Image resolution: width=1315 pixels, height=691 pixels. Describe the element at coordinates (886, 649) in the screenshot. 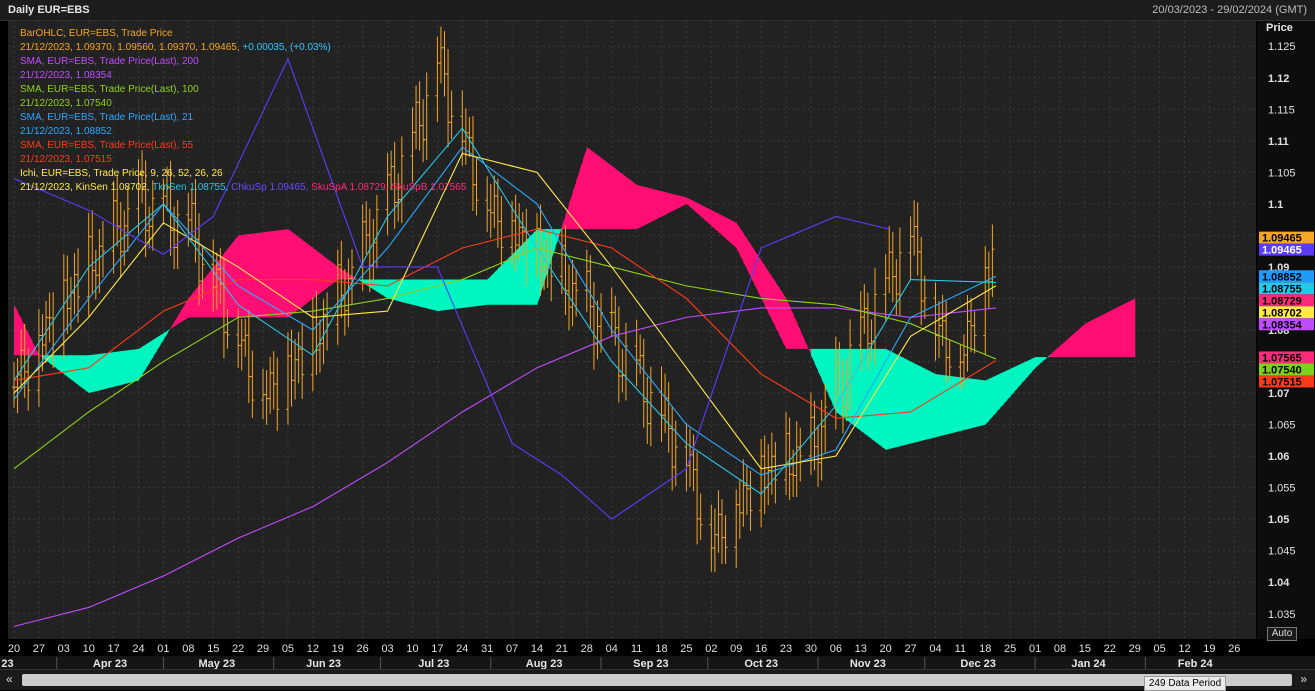

I see `x-tick-label: 20` at that location.